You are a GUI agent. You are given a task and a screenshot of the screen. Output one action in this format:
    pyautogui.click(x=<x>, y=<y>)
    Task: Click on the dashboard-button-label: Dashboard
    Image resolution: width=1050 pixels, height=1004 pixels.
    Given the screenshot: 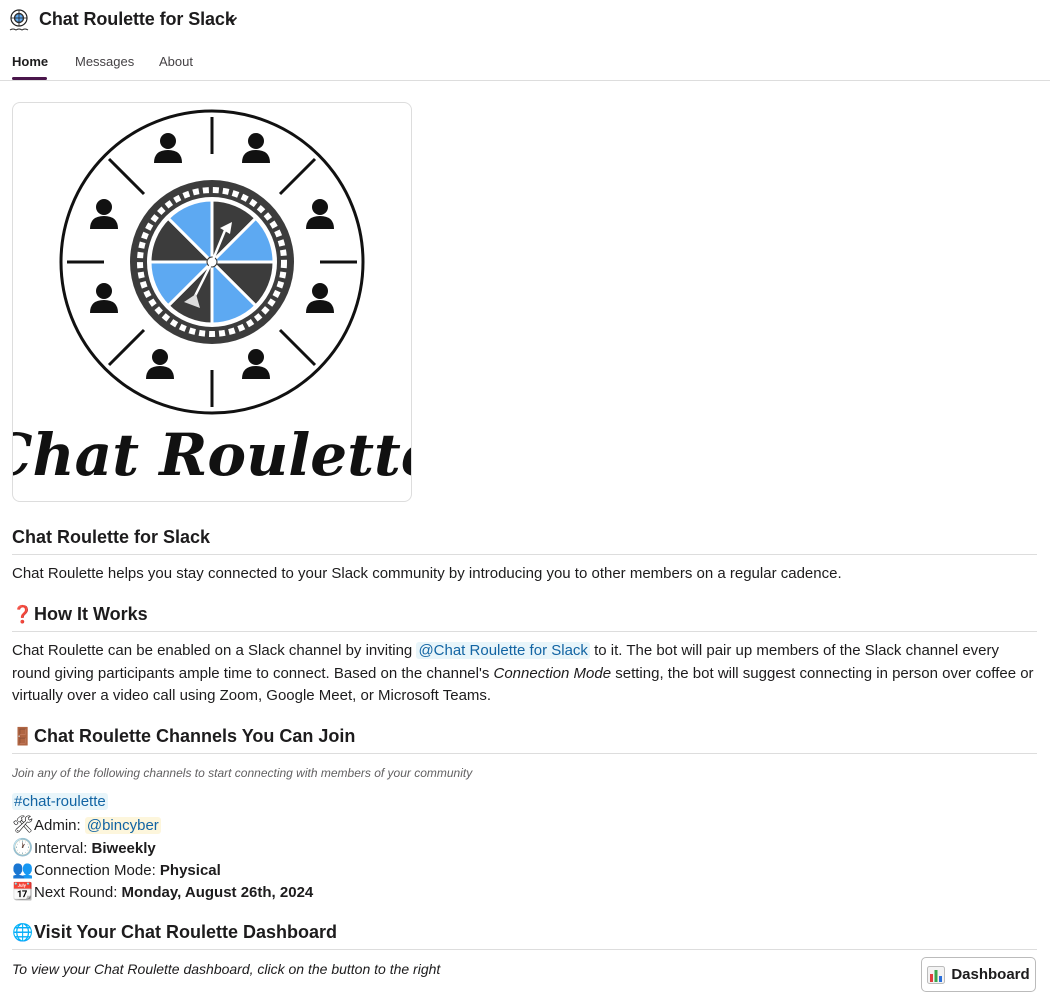 What is the action you would take?
    pyautogui.click(x=990, y=974)
    